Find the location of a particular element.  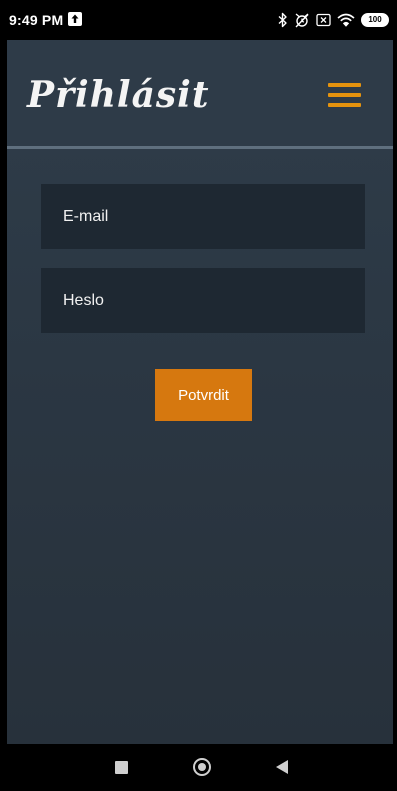

status-time: 9:49 PM is located at coordinates (36, 20).